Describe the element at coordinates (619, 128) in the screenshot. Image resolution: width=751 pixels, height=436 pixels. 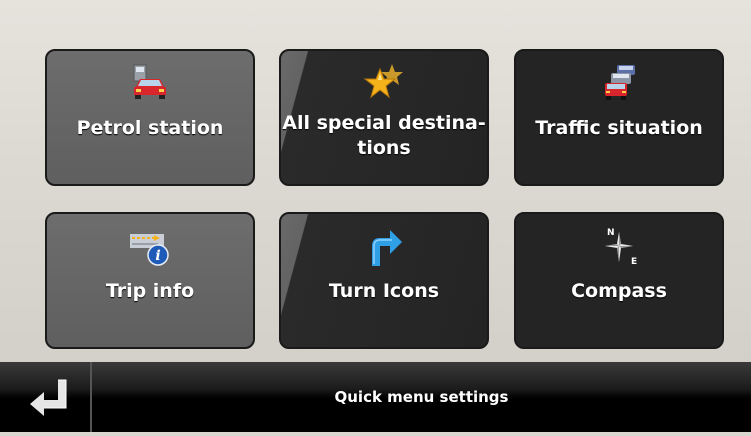
I see `traffic-situation-label: Traffic situation` at that location.